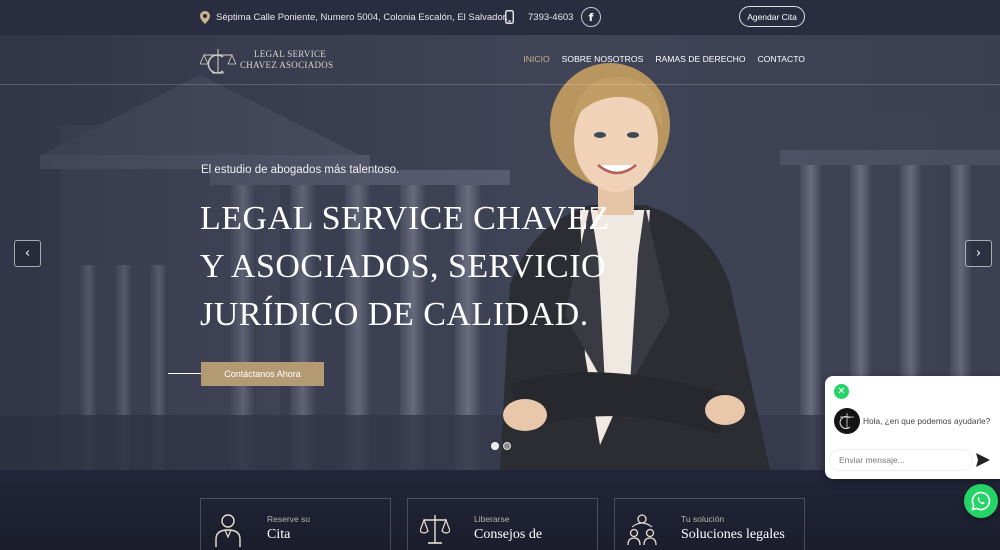 This screenshot has height=550, width=1000. What do you see at coordinates (508, 534) in the screenshot?
I see `service-title: Consejos de` at bounding box center [508, 534].